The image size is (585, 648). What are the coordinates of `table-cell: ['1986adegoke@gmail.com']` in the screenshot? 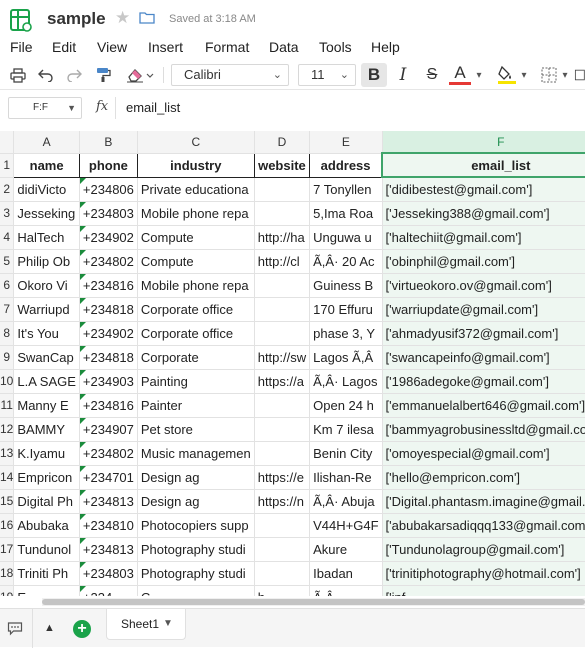 It's located at (483, 381).